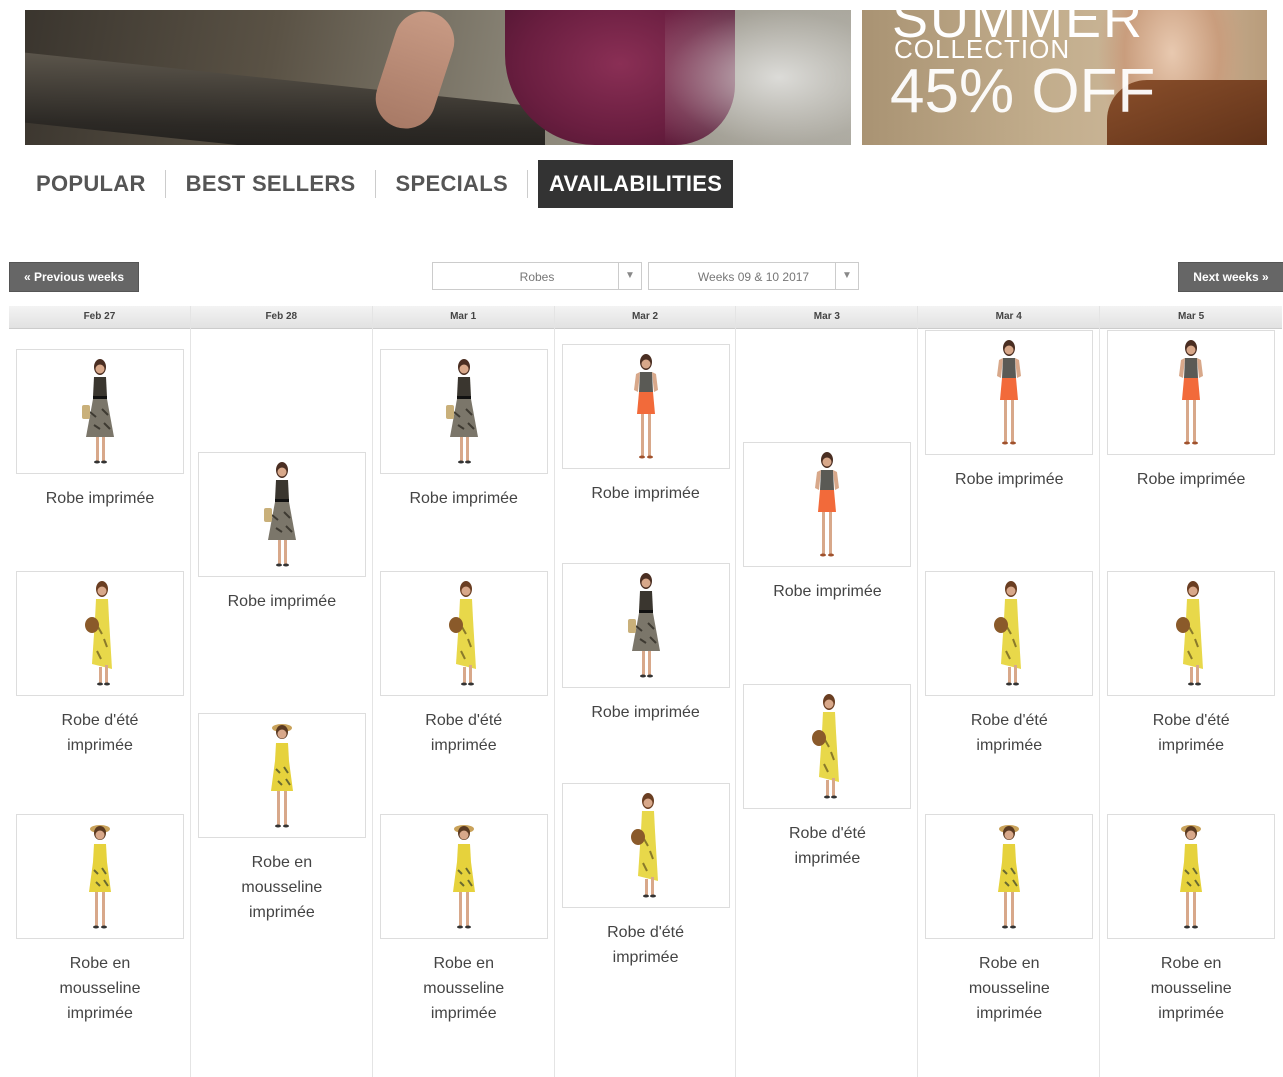  I want to click on tab-specials: SPECIALS, so click(452, 184).